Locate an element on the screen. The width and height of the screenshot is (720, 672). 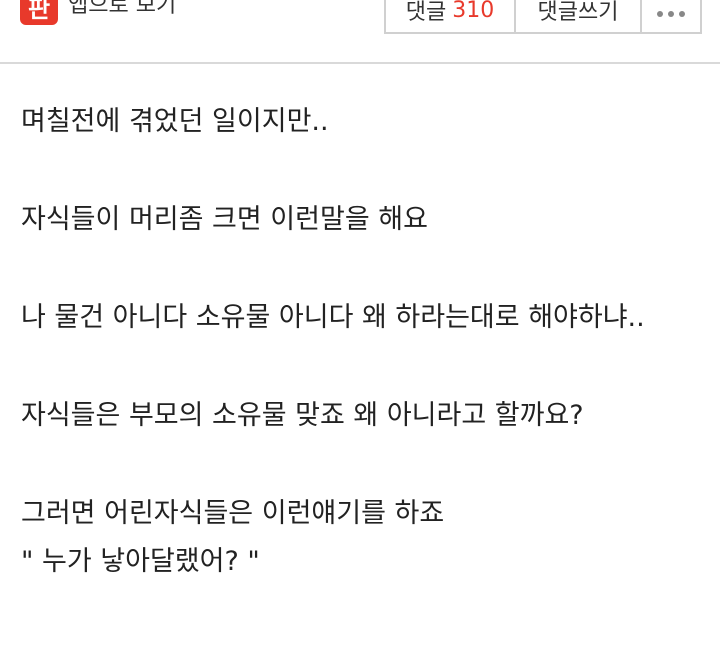
more-dots-icon is located at coordinates (671, 14).